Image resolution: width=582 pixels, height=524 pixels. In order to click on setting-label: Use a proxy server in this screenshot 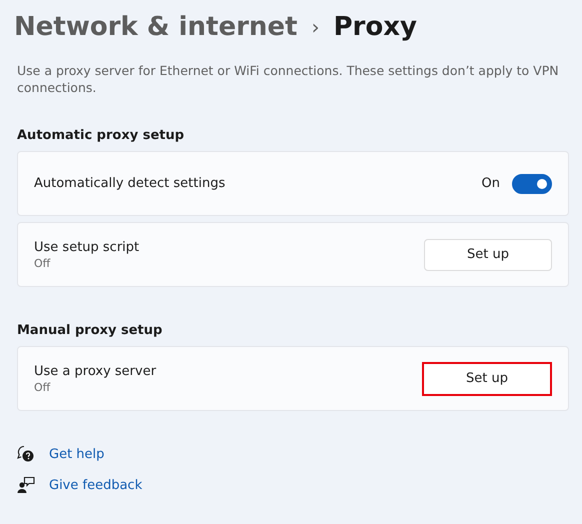, I will do `click(96, 371)`.